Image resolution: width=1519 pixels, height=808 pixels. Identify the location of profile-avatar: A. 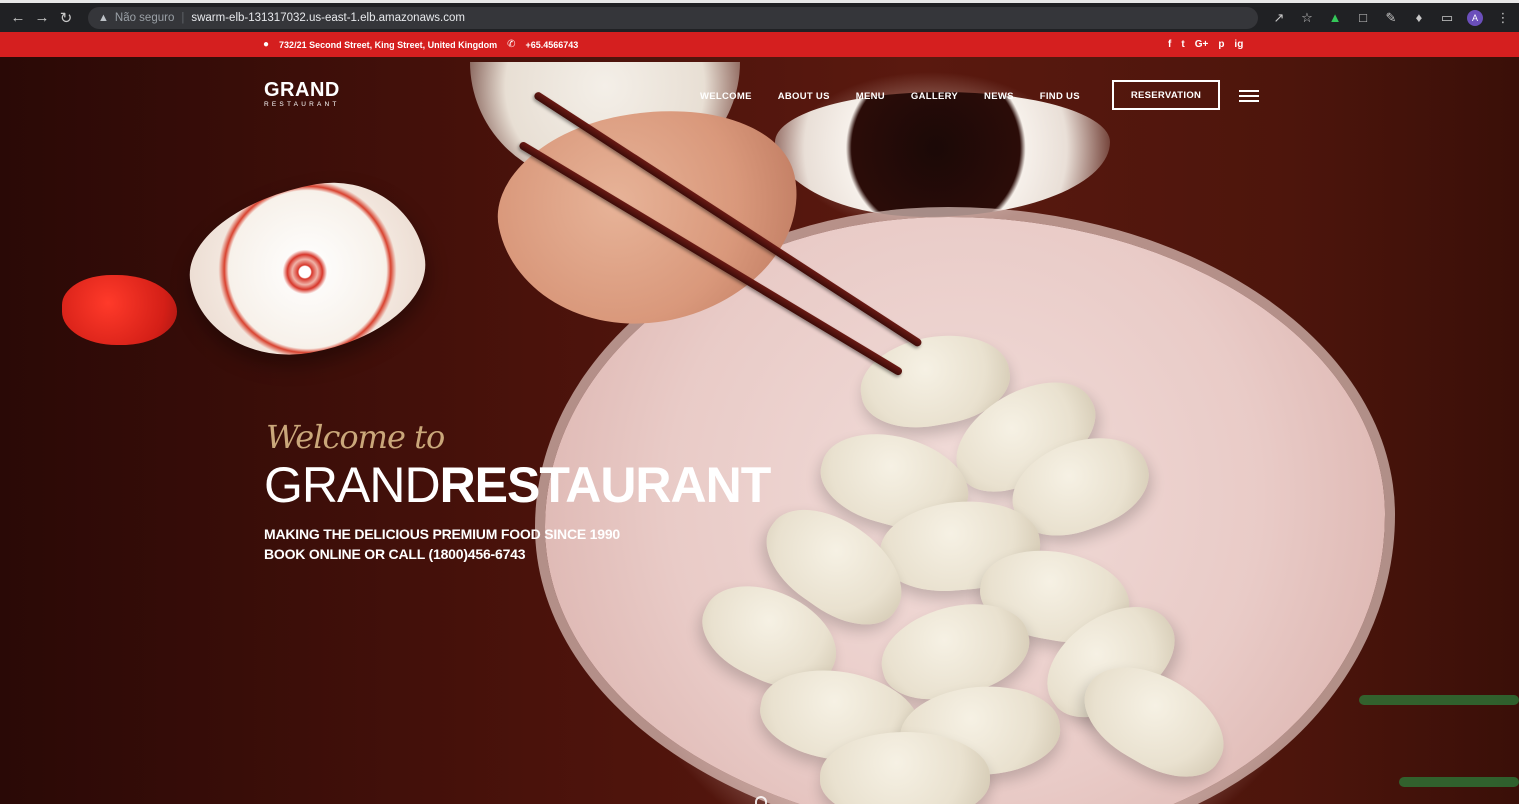
(1475, 17).